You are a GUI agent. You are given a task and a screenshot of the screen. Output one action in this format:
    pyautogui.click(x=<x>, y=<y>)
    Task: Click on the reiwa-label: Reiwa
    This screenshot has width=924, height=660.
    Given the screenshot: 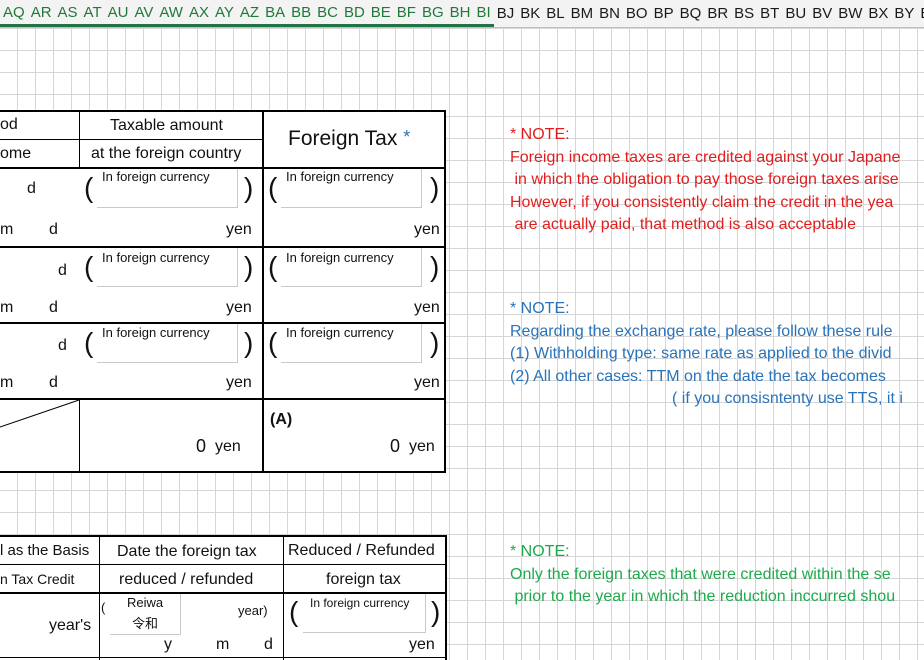 What is the action you would take?
    pyautogui.click(x=145, y=602)
    